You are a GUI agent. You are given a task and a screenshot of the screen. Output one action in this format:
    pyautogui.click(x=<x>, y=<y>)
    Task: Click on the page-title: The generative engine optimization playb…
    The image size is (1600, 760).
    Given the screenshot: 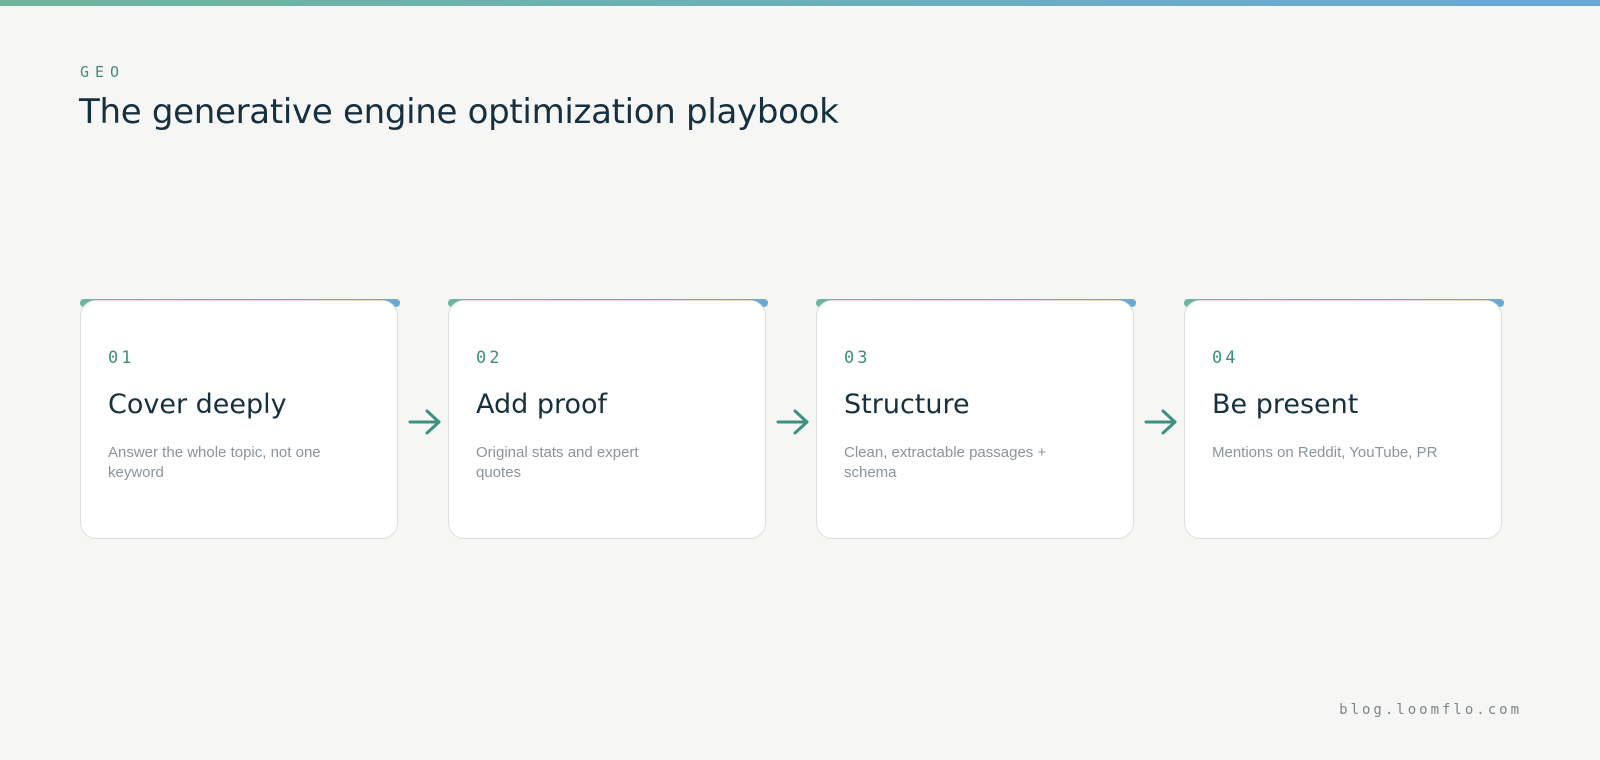 What is the action you would take?
    pyautogui.click(x=459, y=112)
    